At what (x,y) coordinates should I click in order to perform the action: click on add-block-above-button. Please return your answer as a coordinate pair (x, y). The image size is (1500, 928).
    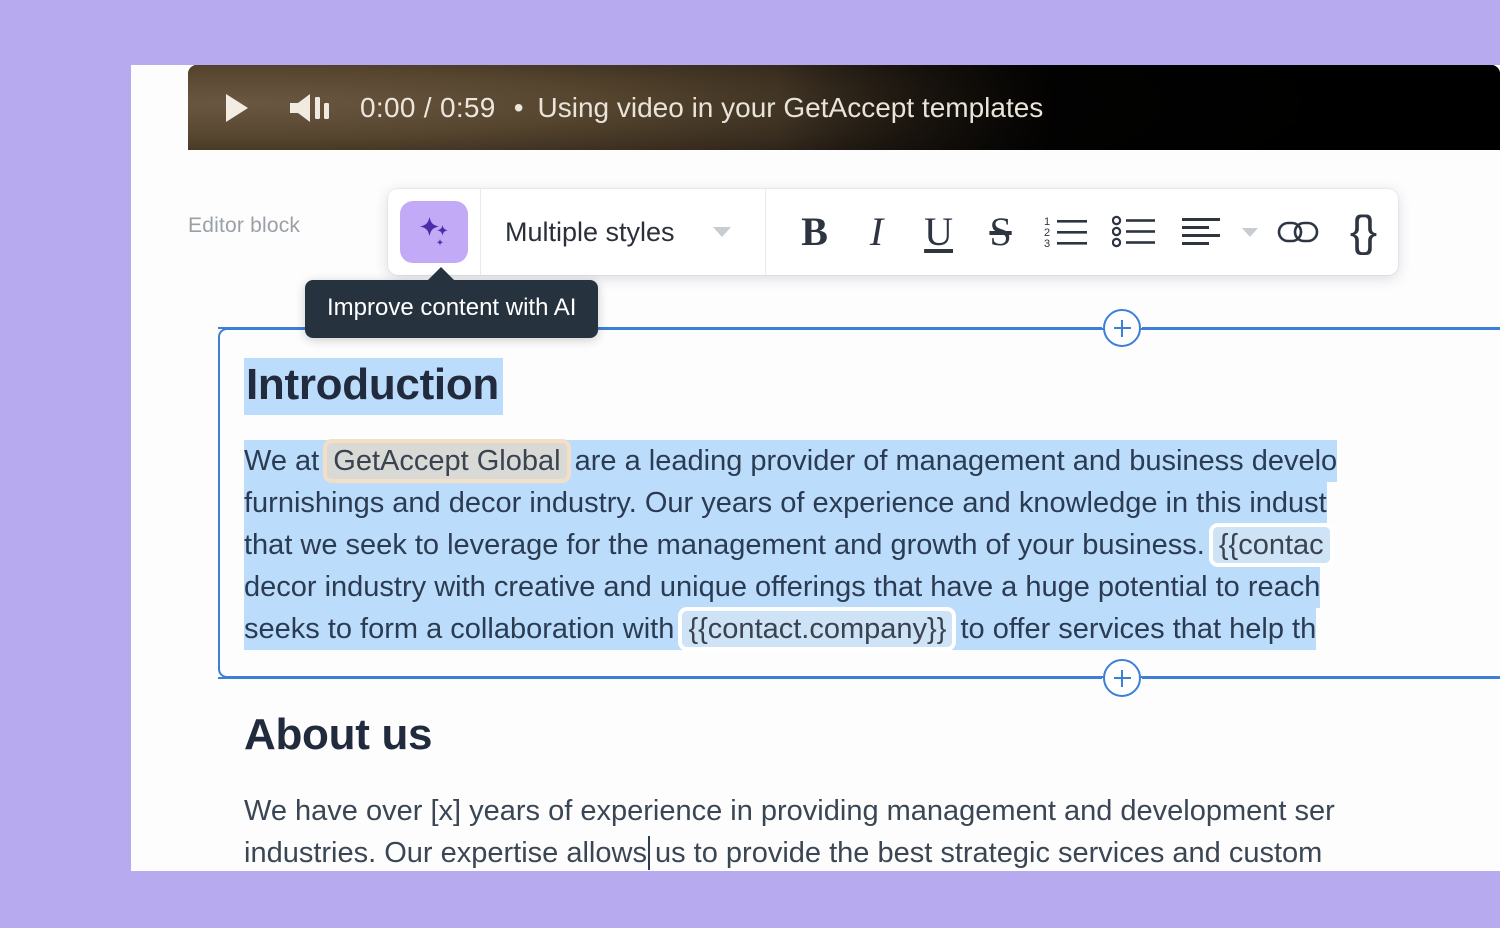
    Looking at the image, I should click on (1122, 328).